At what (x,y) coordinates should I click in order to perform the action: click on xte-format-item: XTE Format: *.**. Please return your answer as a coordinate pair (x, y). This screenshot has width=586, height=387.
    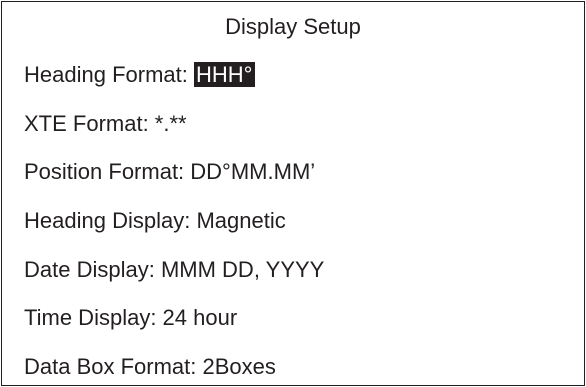
    Looking at the image, I should click on (105, 124).